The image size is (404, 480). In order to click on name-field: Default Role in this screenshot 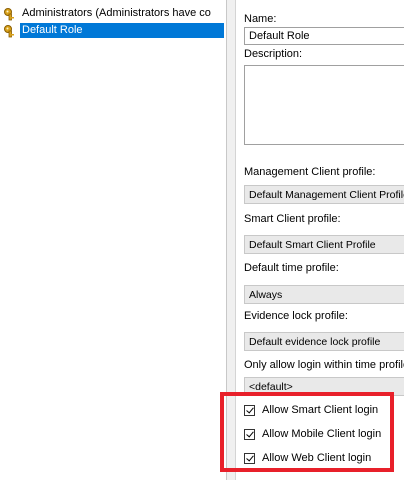, I will do `click(324, 36)`.